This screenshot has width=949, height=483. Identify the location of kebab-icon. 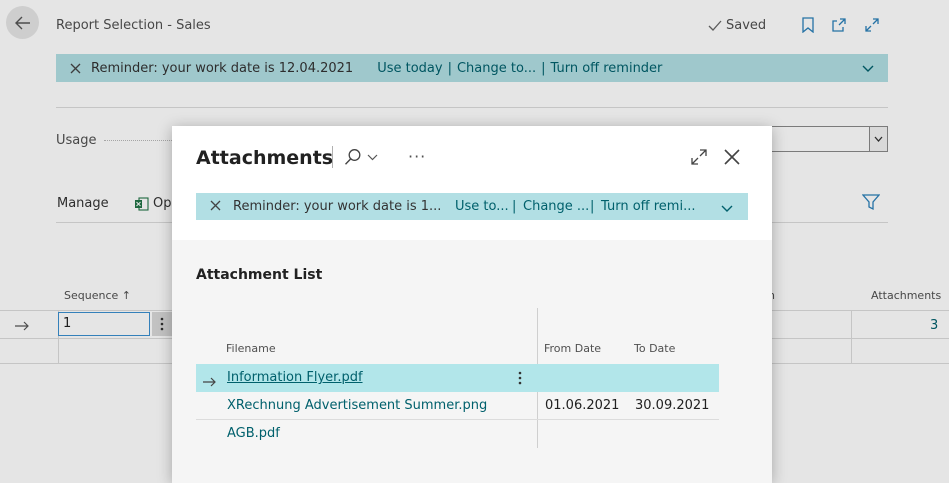
(520, 378).